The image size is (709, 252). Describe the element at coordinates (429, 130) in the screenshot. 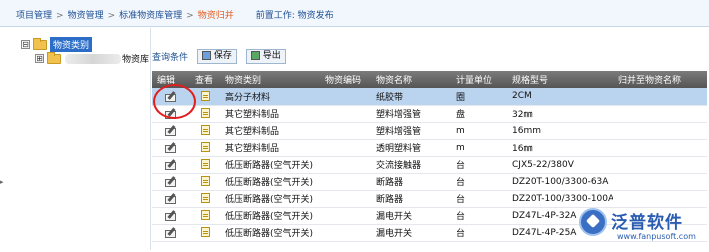

I see `table-row: 其它塑料制品 塑料增强管 m 16mm` at that location.